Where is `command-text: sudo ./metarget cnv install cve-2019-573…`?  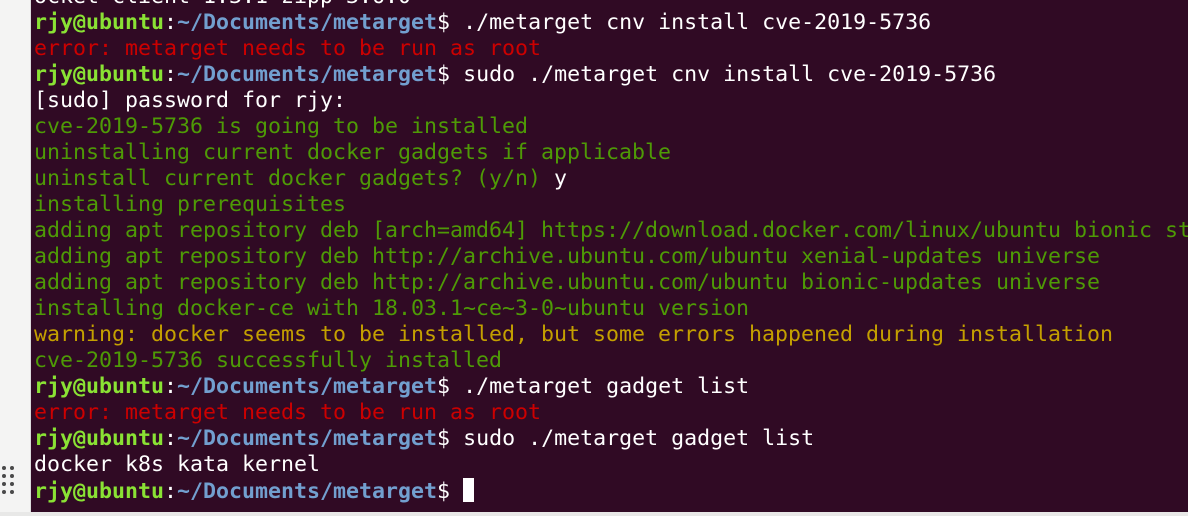 command-text: sudo ./metarget cnv install cve-2019-573… is located at coordinates (723, 74).